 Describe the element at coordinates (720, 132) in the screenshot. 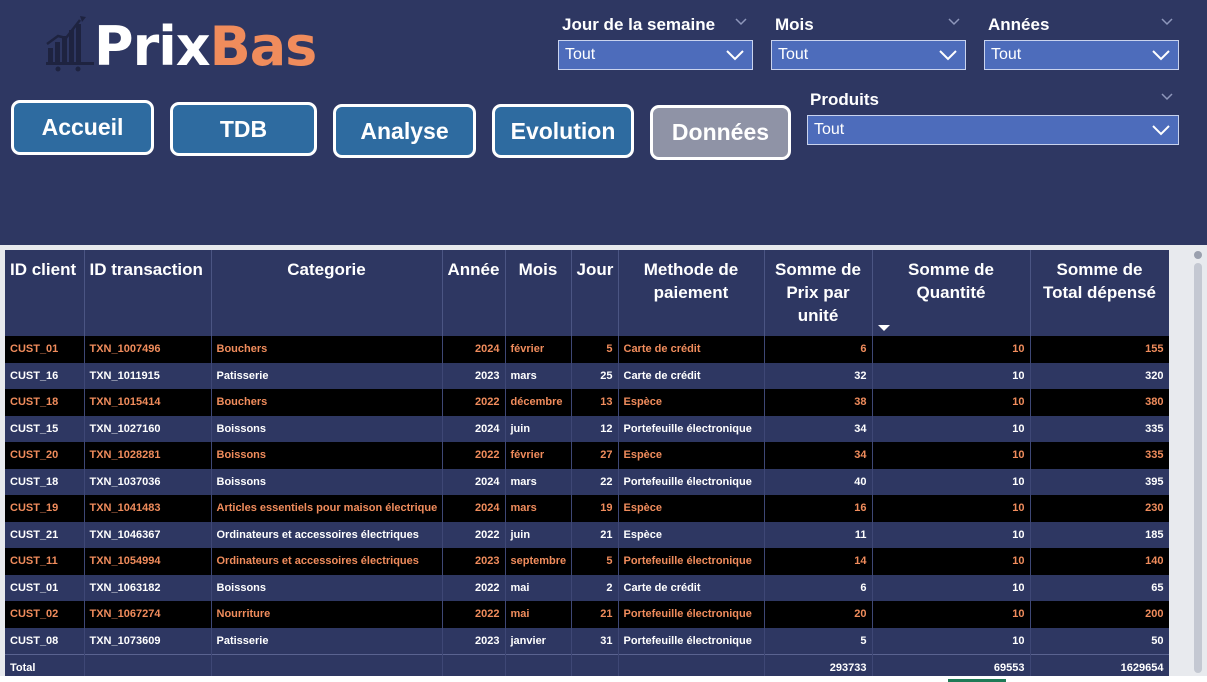

I see `nav-button-donnees: Données` at that location.